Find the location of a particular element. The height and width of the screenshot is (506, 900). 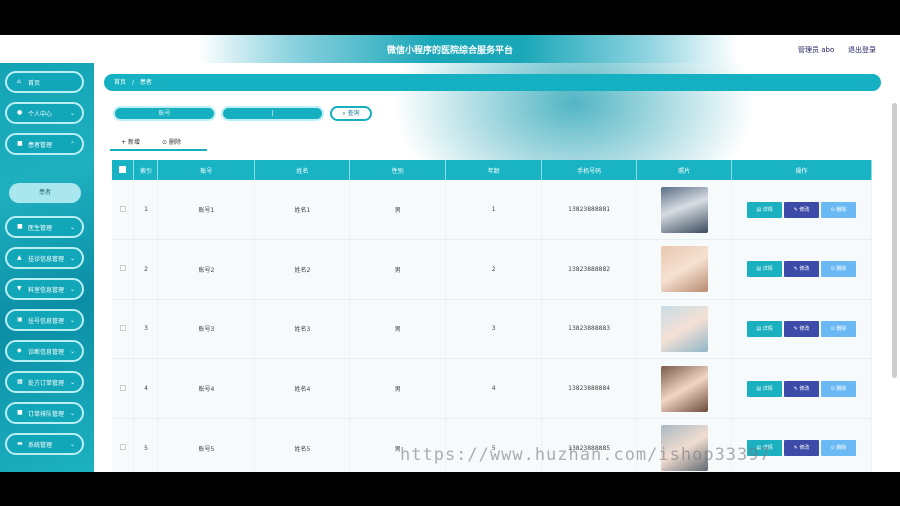

sidebar-item-departments: ▼ 科室信息管理 ⌄ is located at coordinates (44, 289).